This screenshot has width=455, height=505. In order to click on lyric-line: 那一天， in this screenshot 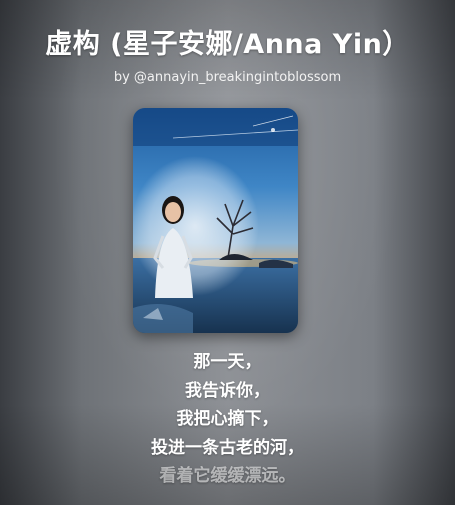, I will do `click(227, 362)`.